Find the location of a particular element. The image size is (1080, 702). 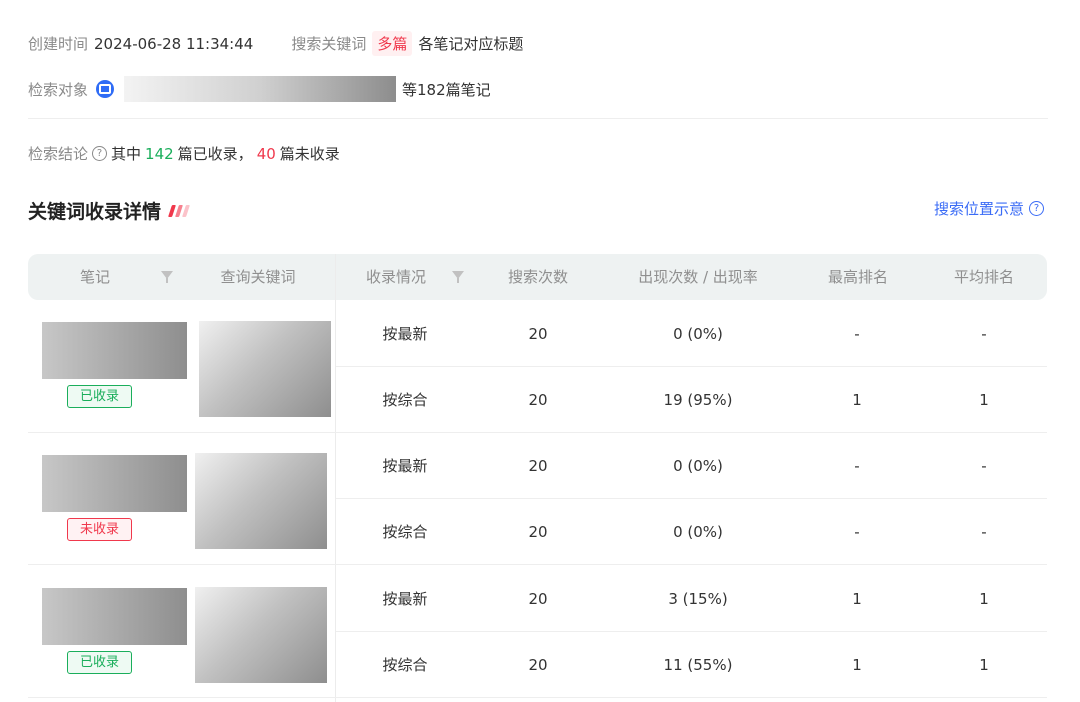

notebook-icon is located at coordinates (105, 89).